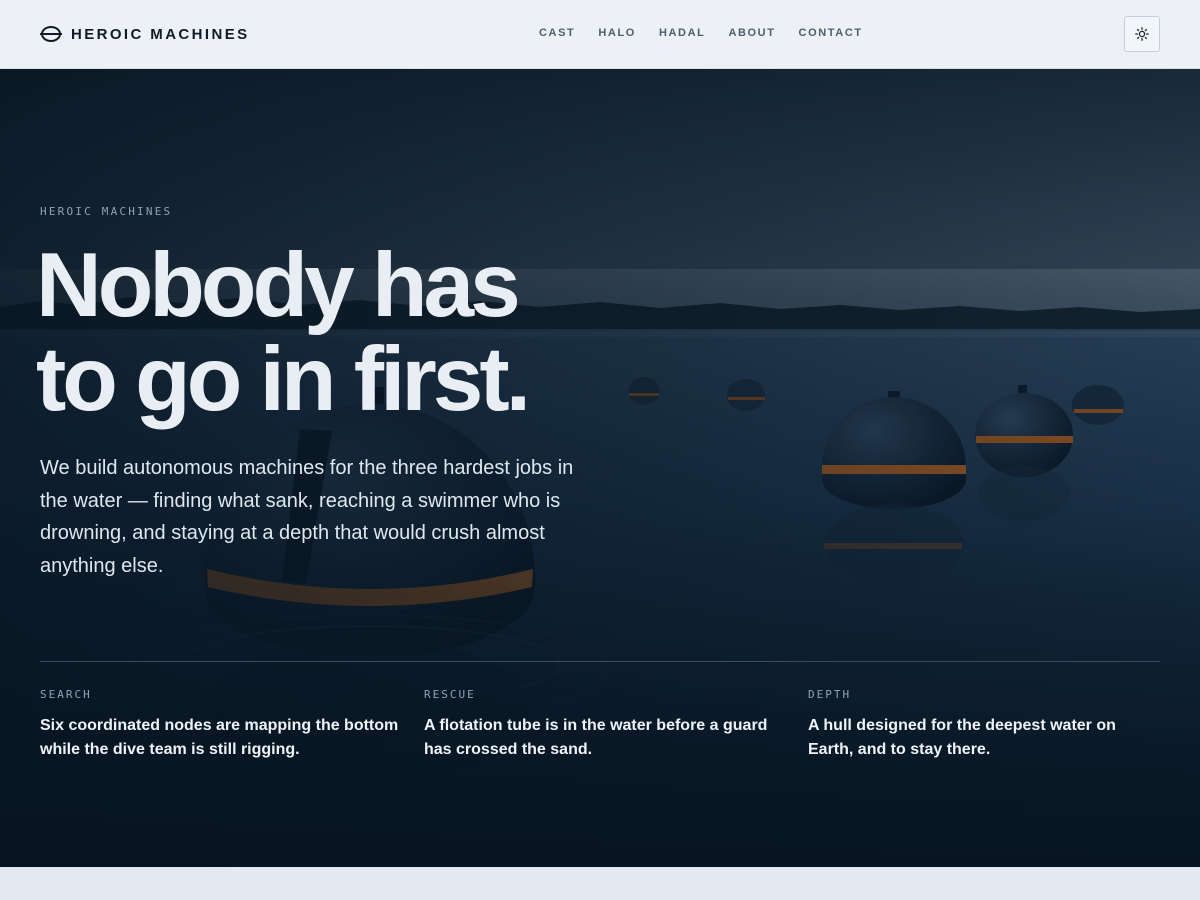  Describe the element at coordinates (278, 285) in the screenshot. I see `hero-headline-line: Nobody has` at that location.